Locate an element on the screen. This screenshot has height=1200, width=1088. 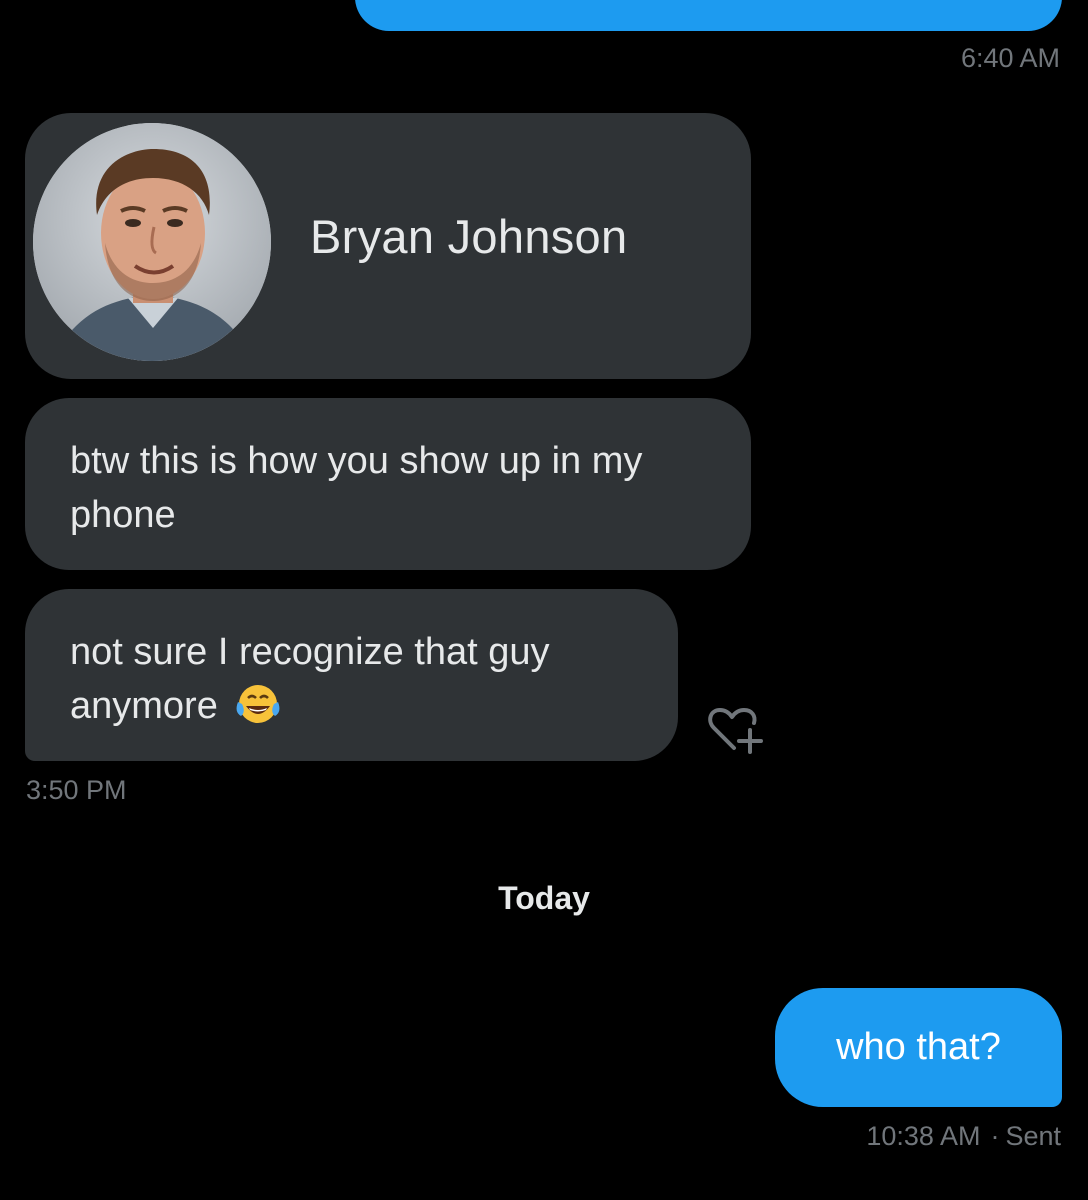
outgoing-message-bubble-partial is located at coordinates (708, 15).